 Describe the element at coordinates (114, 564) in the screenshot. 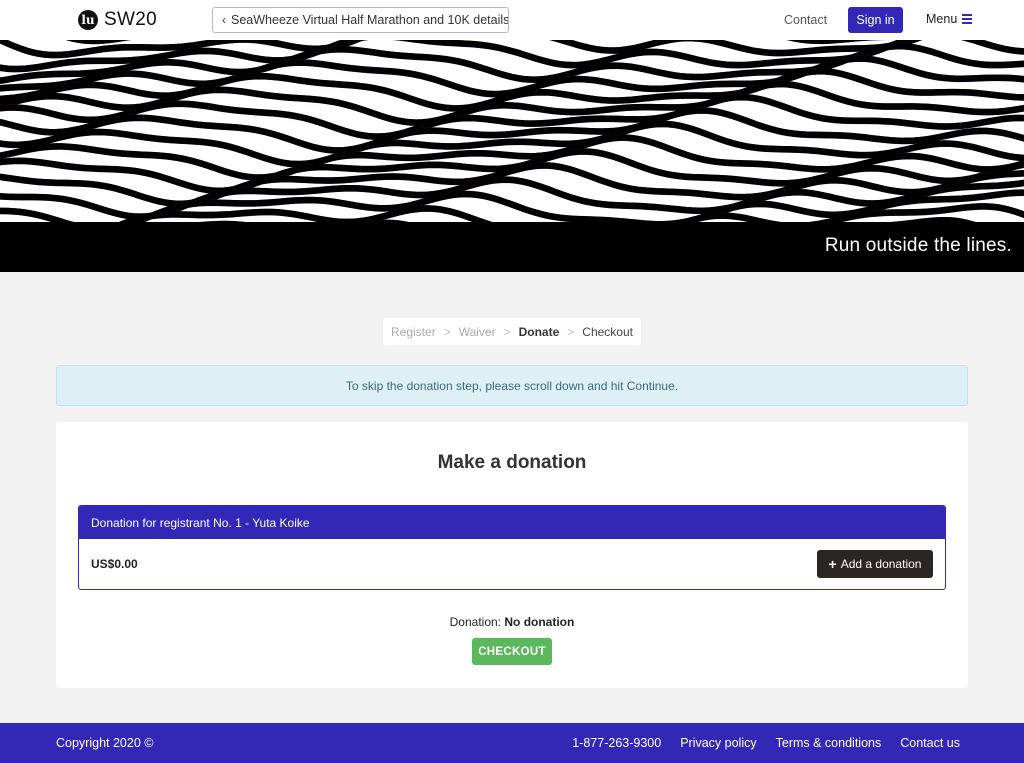

I see `donation-amount: US$0.00` at that location.